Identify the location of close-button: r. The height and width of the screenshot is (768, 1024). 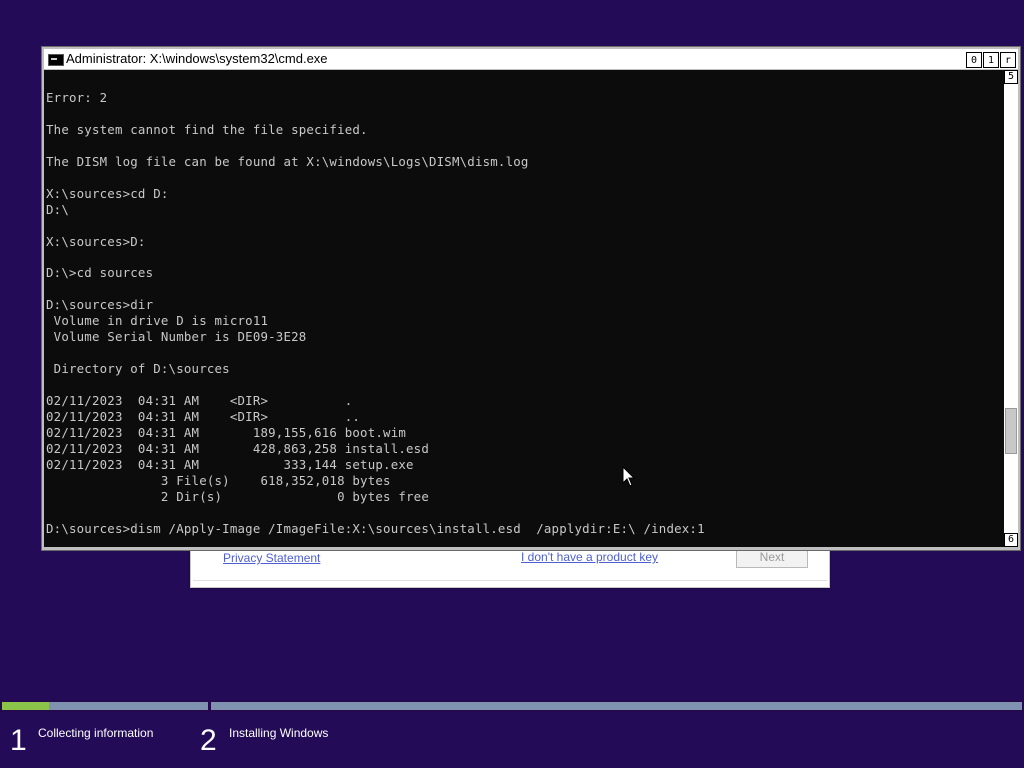
(1008, 60).